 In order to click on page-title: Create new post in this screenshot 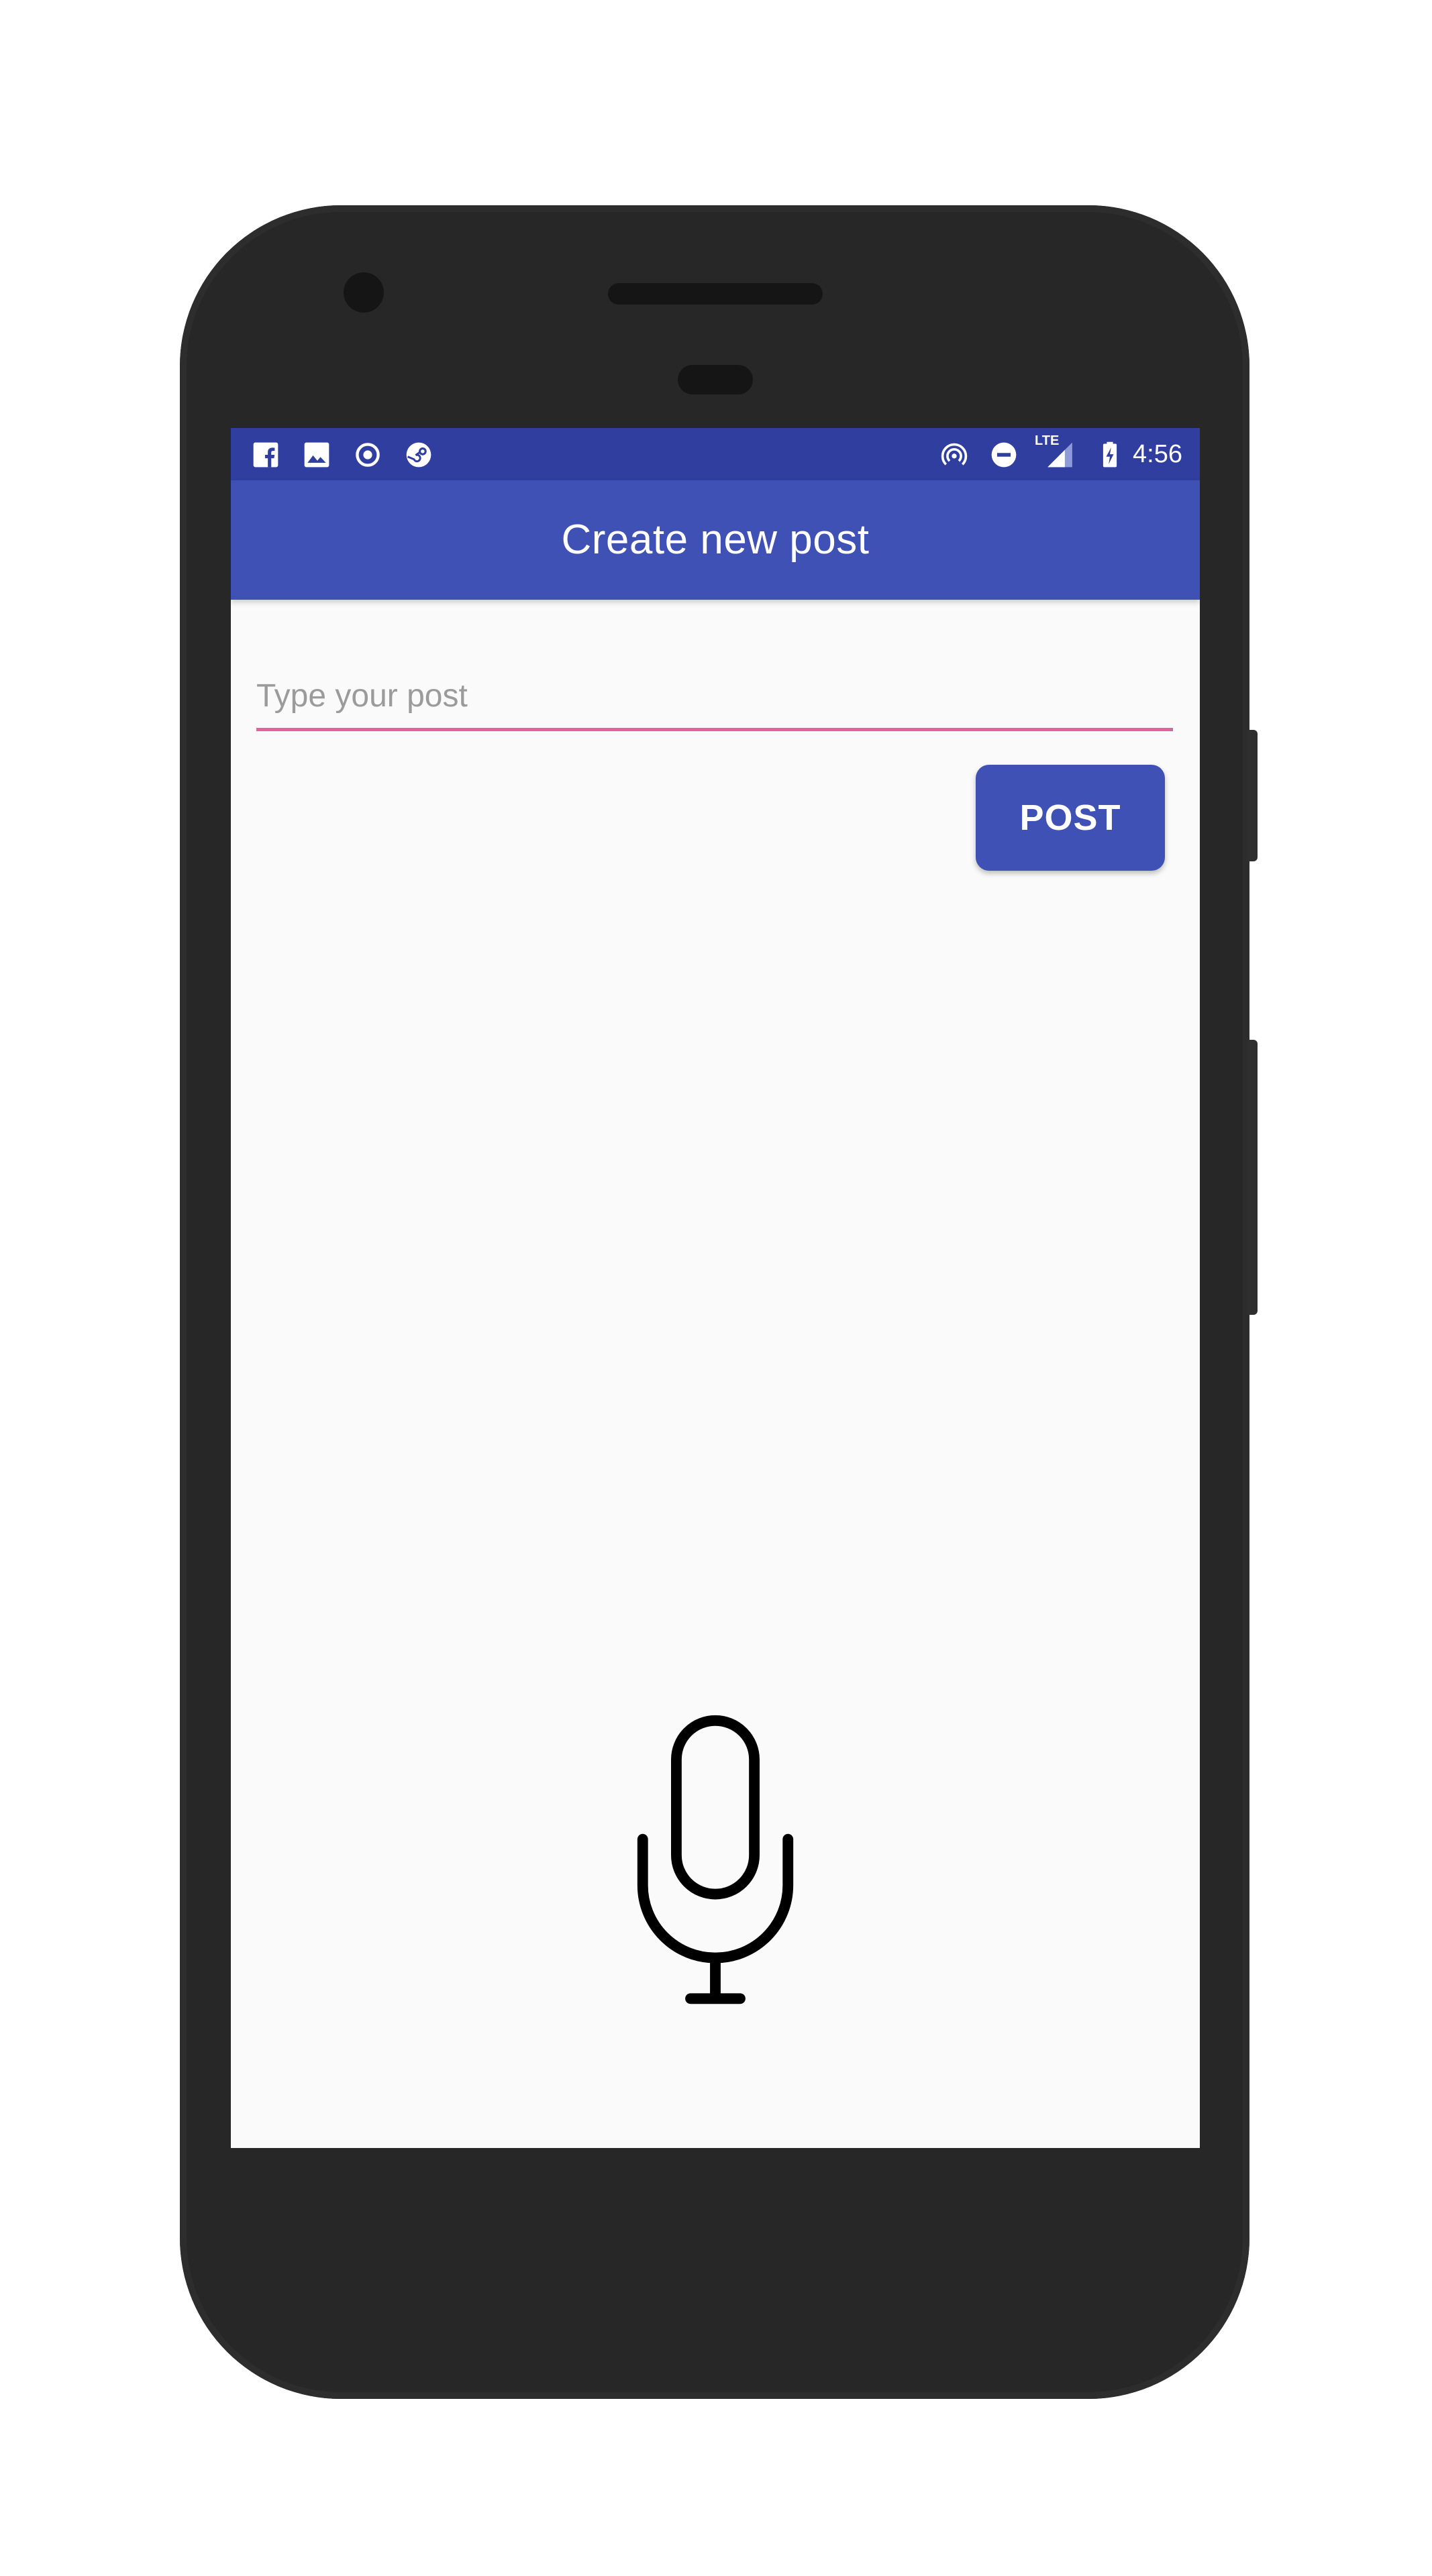, I will do `click(715, 540)`.